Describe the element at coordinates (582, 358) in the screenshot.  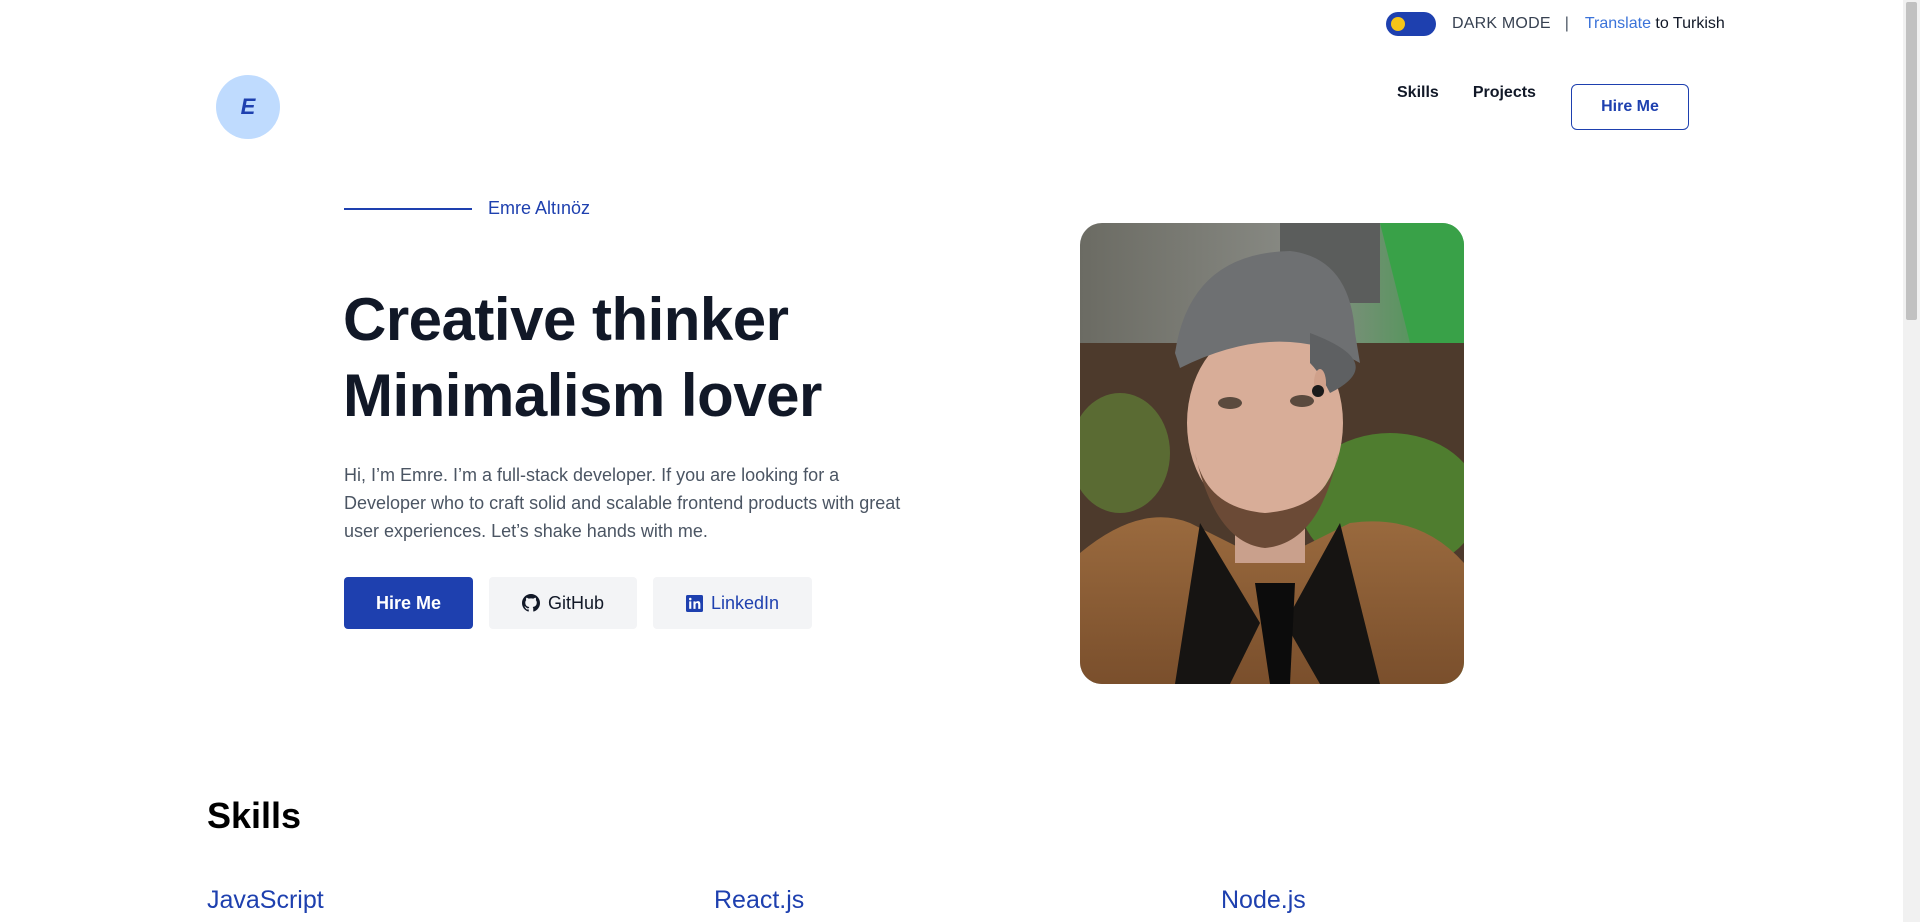
I see `hero-headline: Creative thinker Minimalism lover` at that location.